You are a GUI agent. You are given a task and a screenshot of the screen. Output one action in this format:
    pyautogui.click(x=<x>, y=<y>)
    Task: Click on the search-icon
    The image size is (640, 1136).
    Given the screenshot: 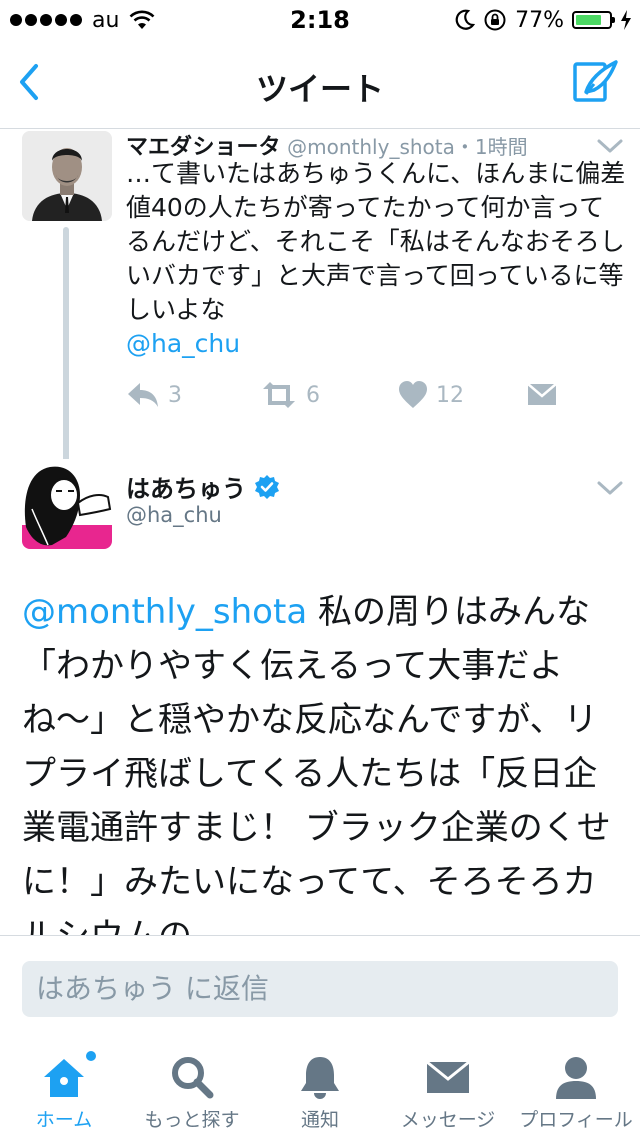 What is the action you would take?
    pyautogui.click(x=193, y=1078)
    